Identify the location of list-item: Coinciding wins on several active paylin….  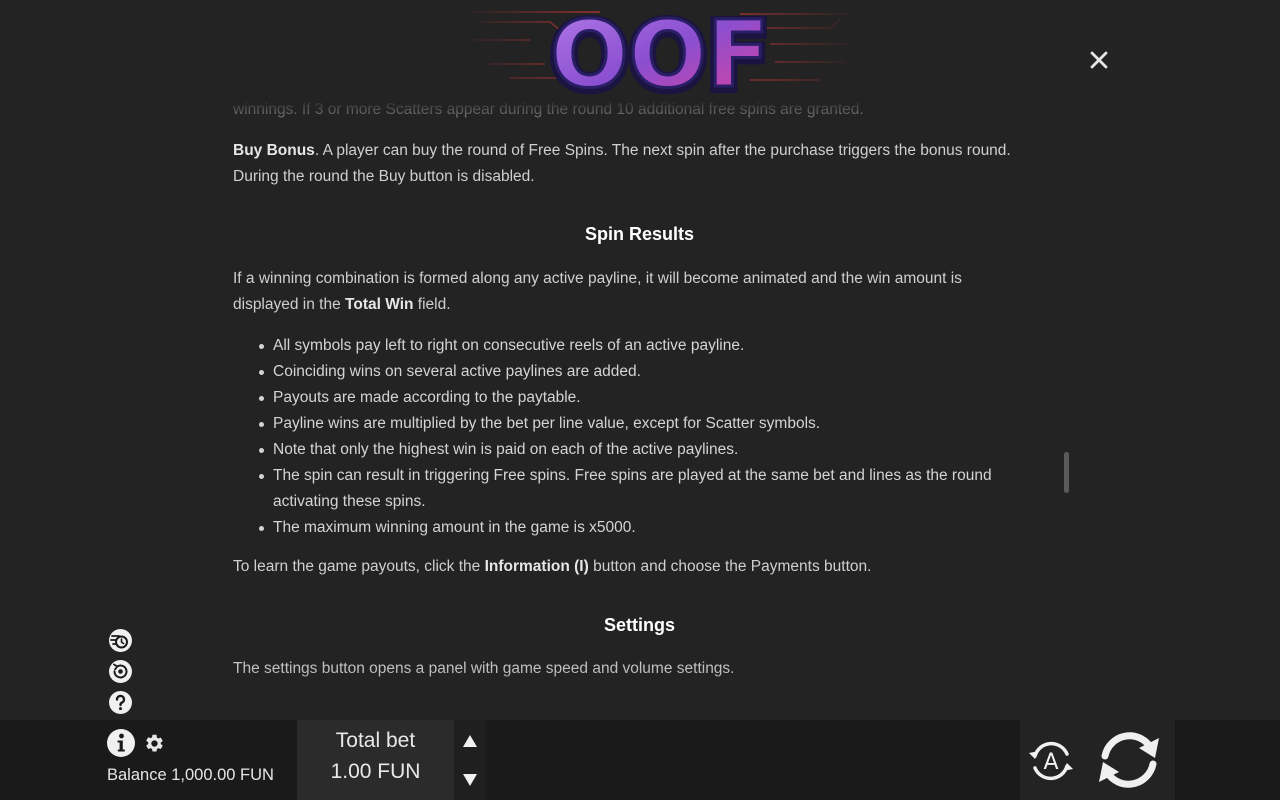
(638, 372).